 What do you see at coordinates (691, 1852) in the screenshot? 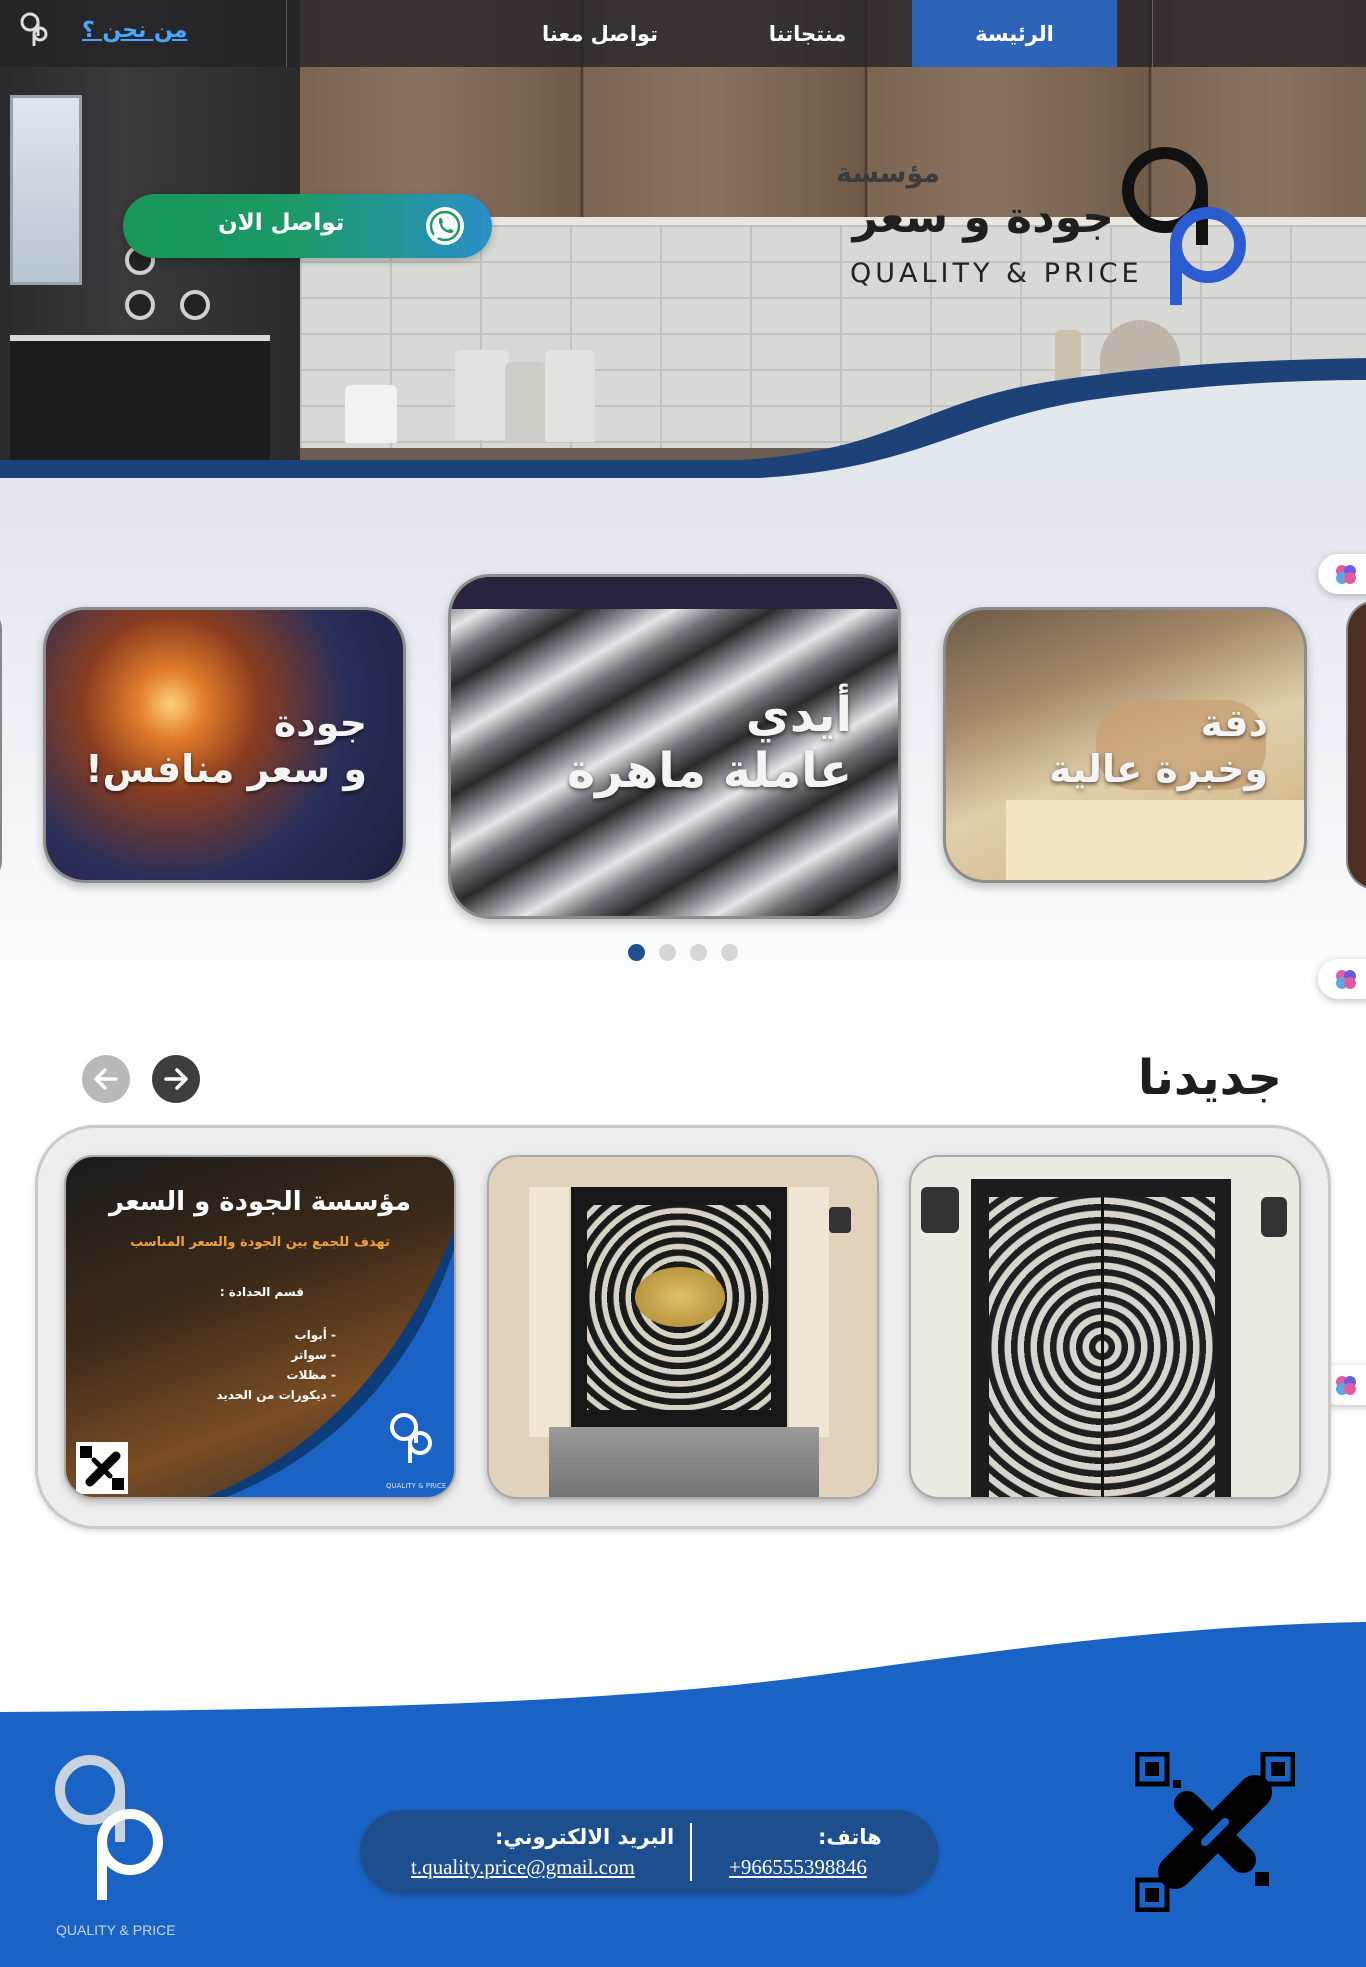
I see `contact-divider` at bounding box center [691, 1852].